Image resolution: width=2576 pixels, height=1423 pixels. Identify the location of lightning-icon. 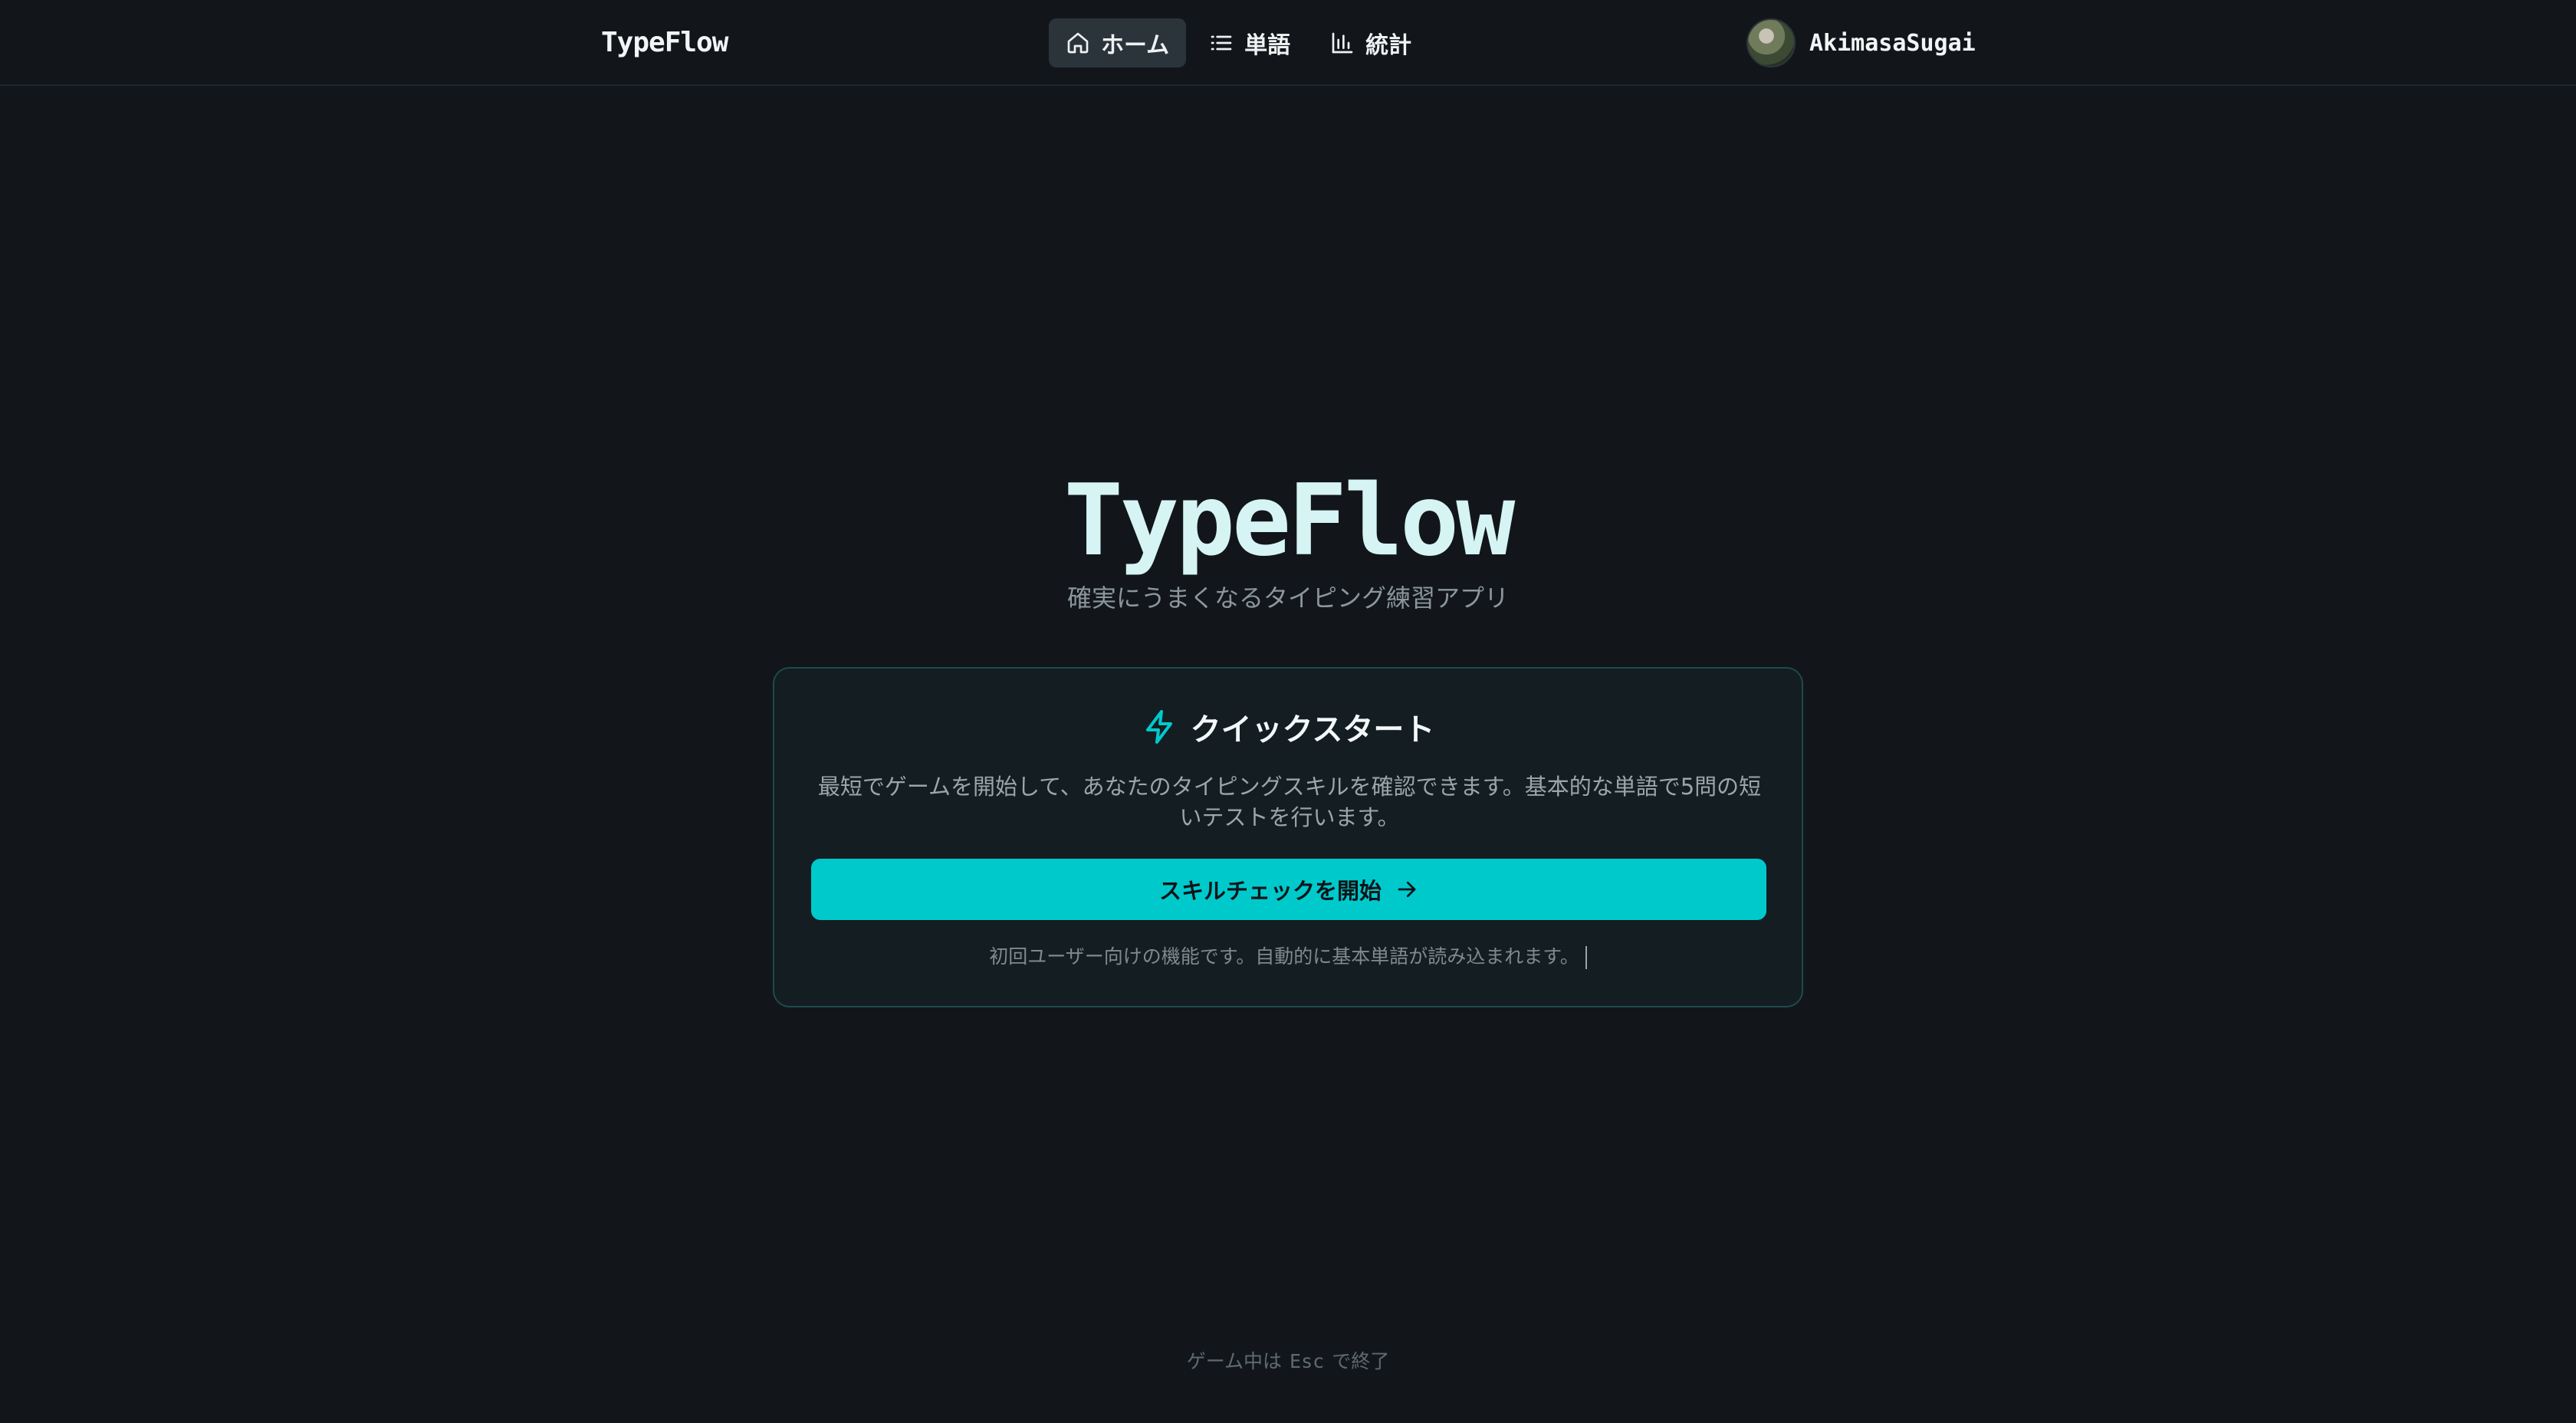
(1159, 727).